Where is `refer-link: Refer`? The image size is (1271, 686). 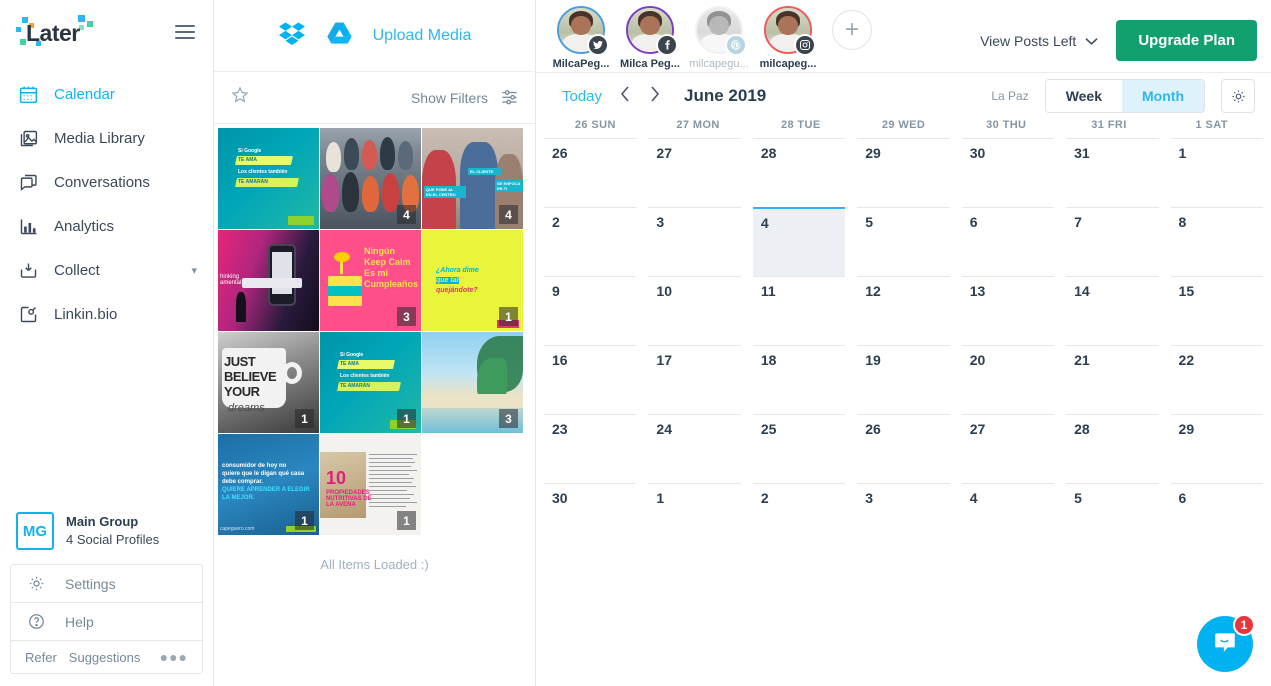
refer-link: Refer is located at coordinates (41, 657).